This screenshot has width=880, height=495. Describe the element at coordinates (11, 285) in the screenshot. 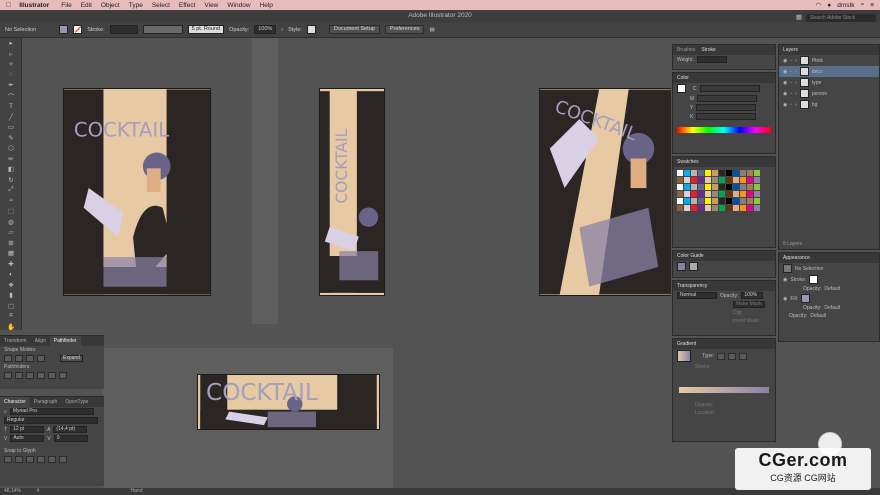

I see `symbol-tool-icon: ❖` at that location.